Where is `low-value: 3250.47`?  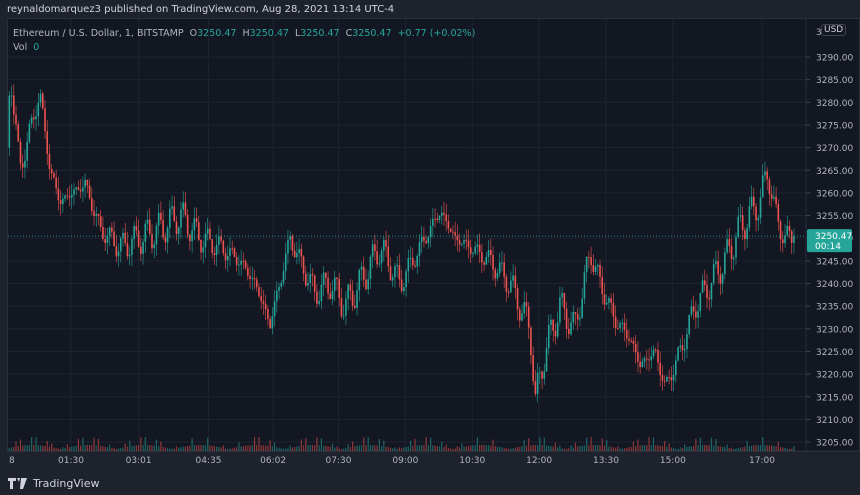
low-value: 3250.47 is located at coordinates (320, 33).